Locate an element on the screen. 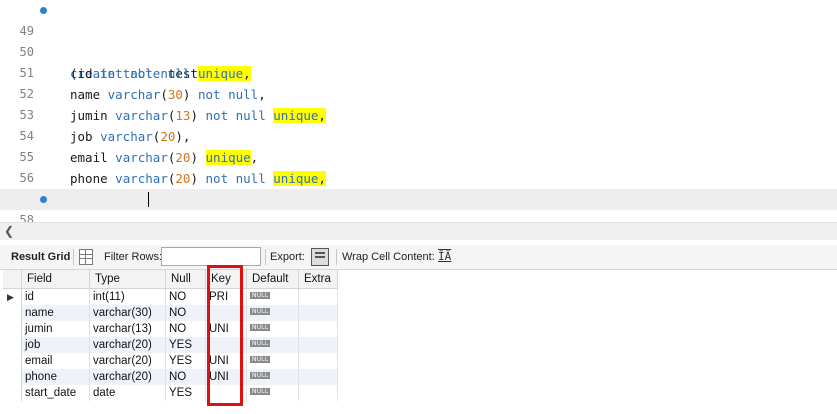 This screenshot has width=837, height=414. editor-line: 57 is located at coordinates (418, 187).